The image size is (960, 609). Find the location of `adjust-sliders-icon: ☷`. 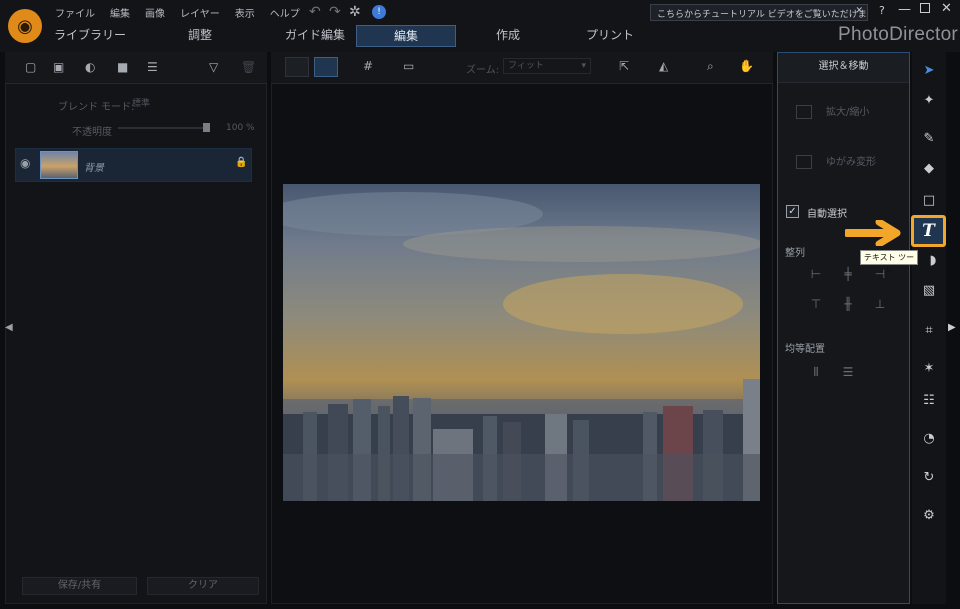

adjust-sliders-icon: ☷ is located at coordinates (929, 401).